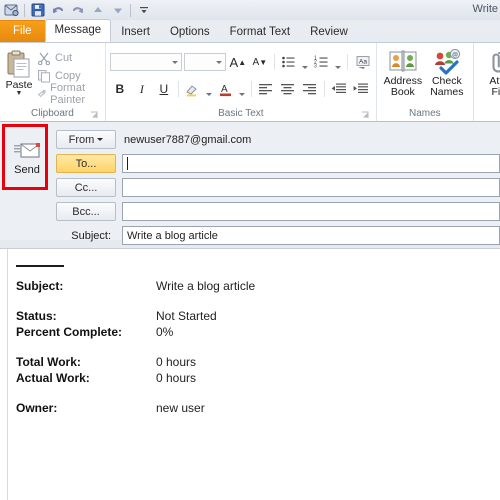  What do you see at coordinates (142, 89) in the screenshot?
I see `italic-button: I` at bounding box center [142, 89].